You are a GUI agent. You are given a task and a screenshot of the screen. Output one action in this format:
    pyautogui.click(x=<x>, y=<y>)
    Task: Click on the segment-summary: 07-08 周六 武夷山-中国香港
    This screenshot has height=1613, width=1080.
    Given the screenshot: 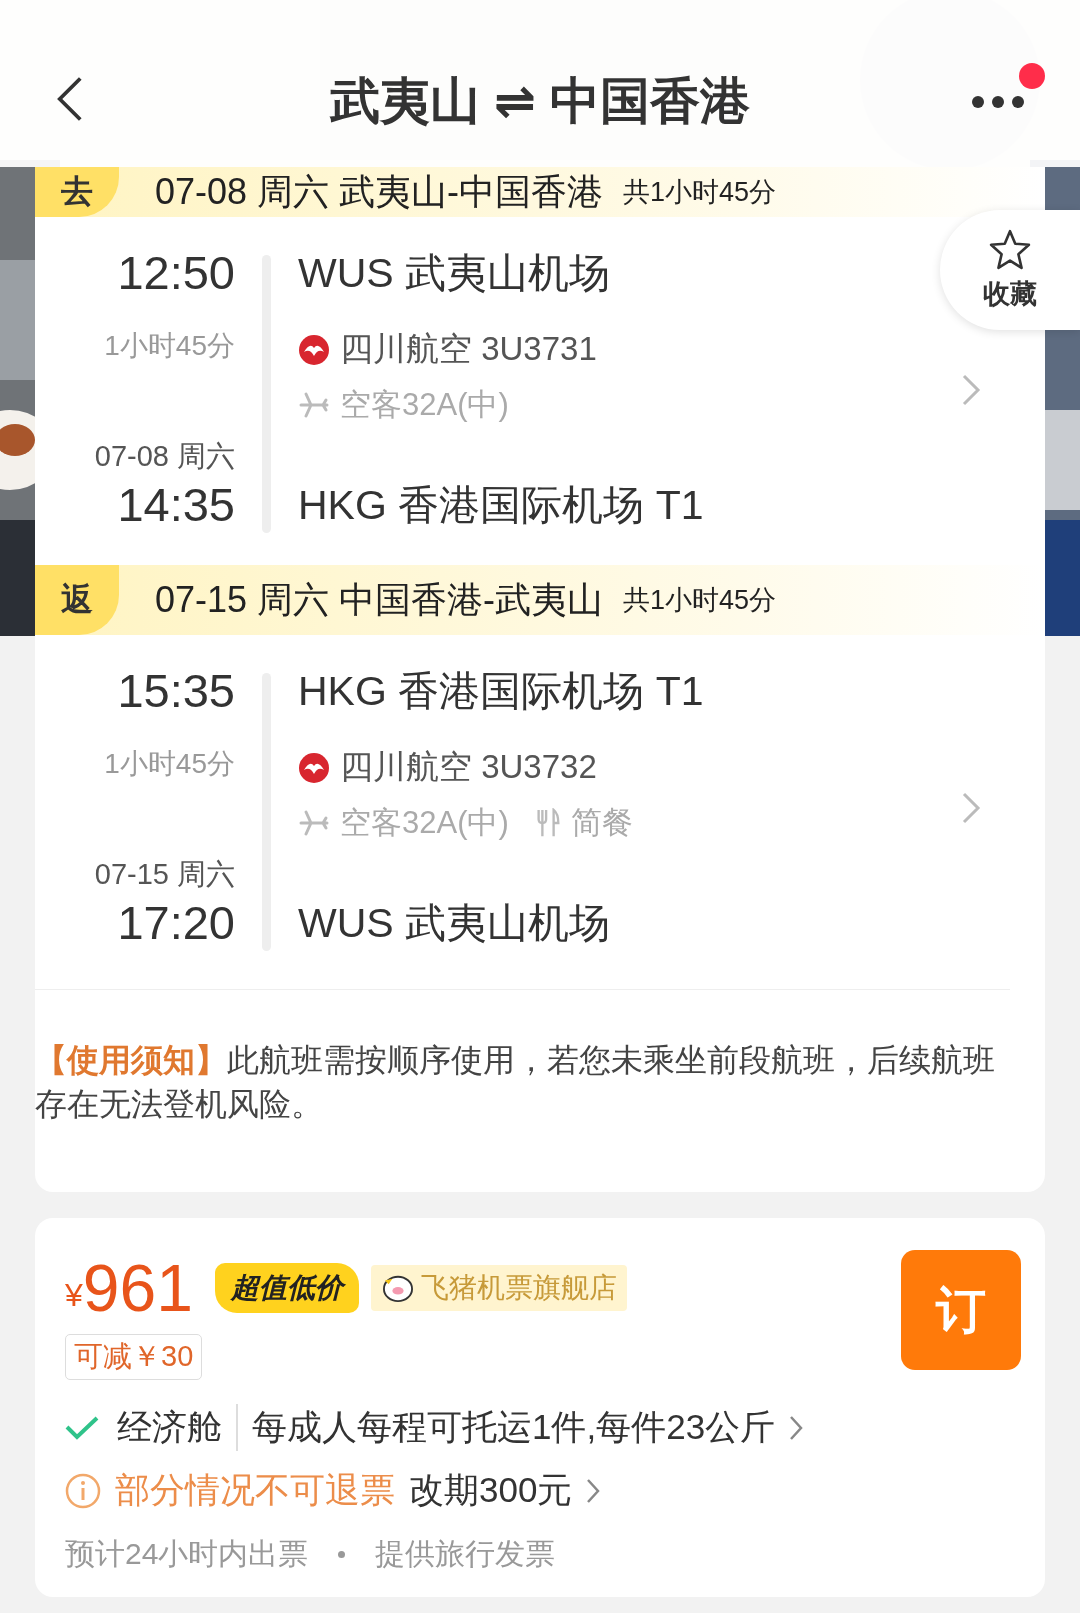 What is the action you would take?
    pyautogui.click(x=379, y=191)
    